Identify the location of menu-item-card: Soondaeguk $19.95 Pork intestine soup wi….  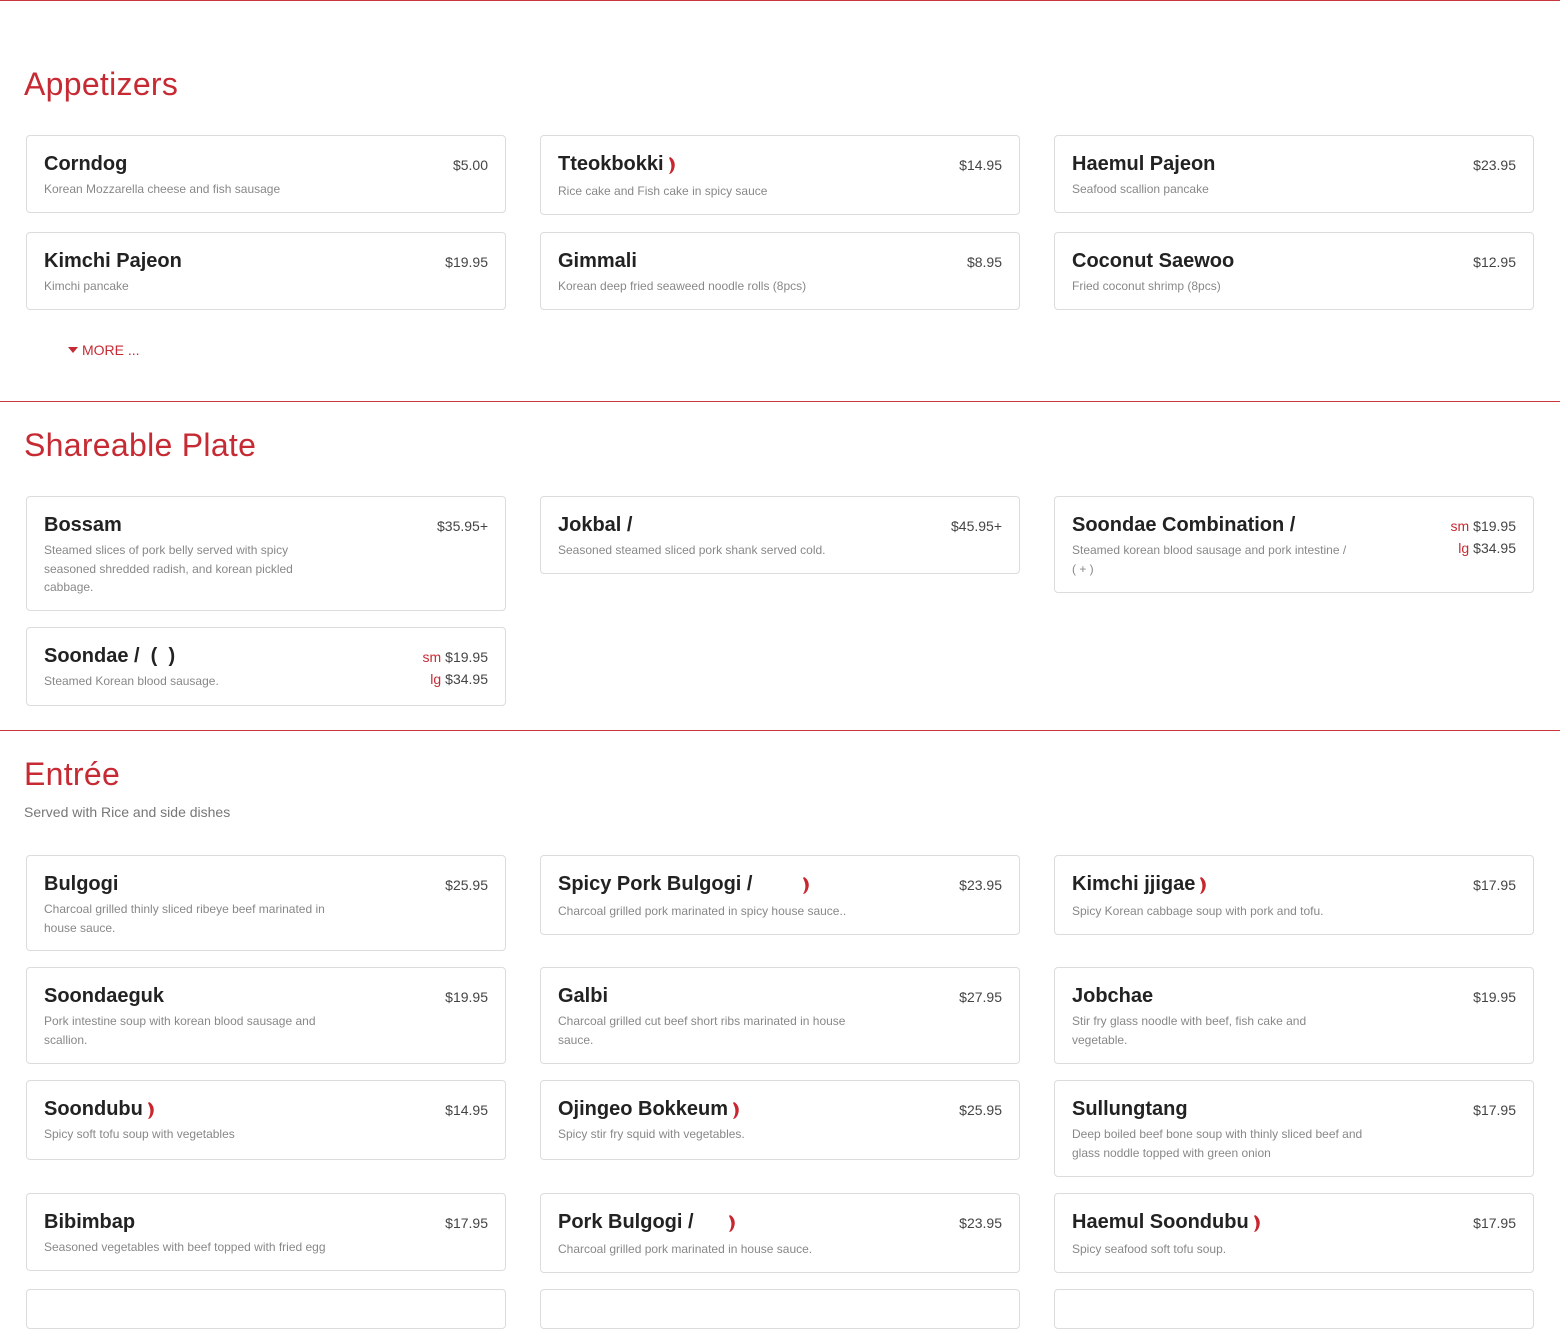
(266, 1015).